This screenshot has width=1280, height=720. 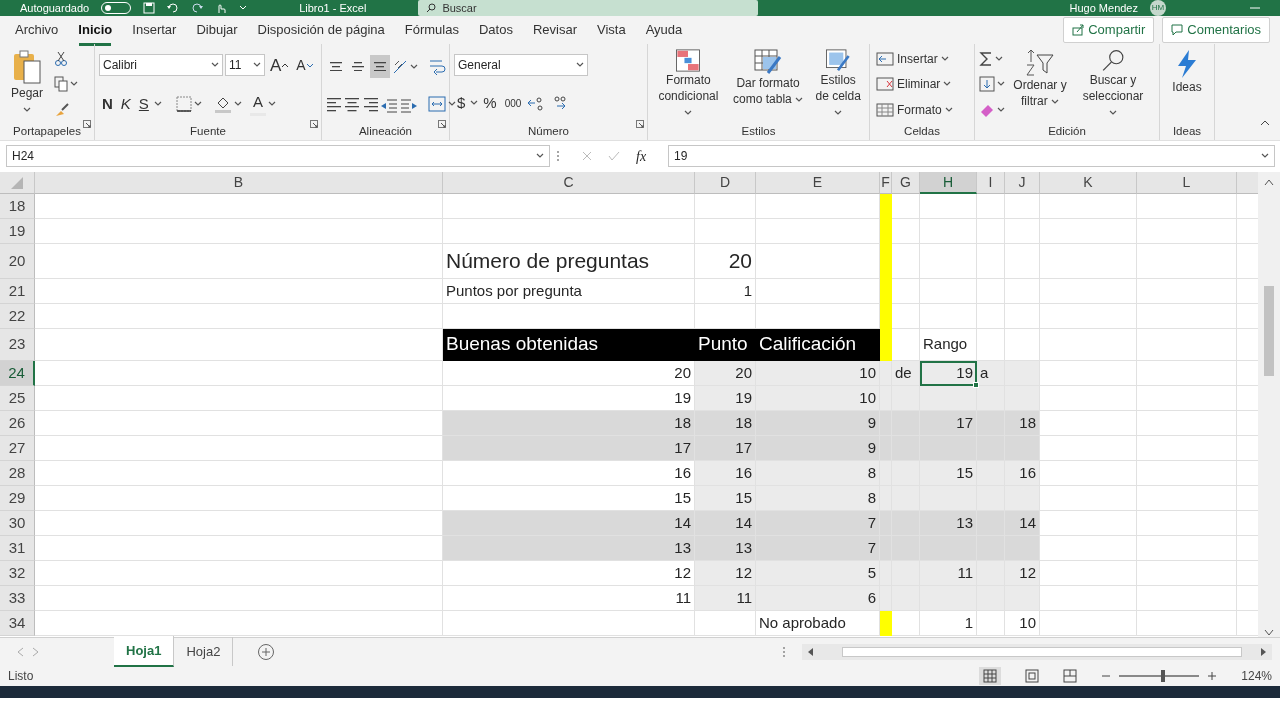 What do you see at coordinates (125, 103) in the screenshot?
I see `italic-button: K` at bounding box center [125, 103].